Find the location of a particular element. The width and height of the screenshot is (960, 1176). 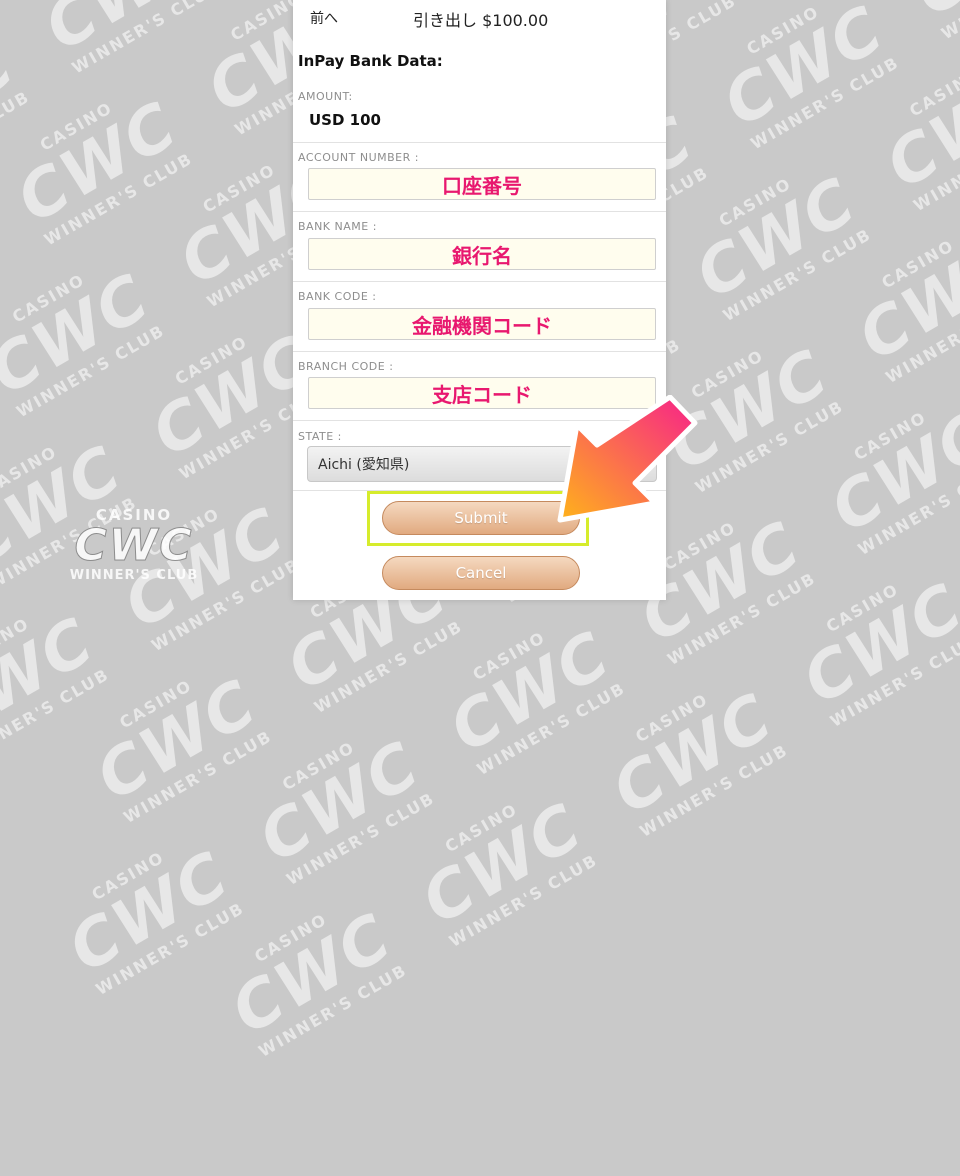

page-title: 引き出し $100.00 is located at coordinates (481, 20).